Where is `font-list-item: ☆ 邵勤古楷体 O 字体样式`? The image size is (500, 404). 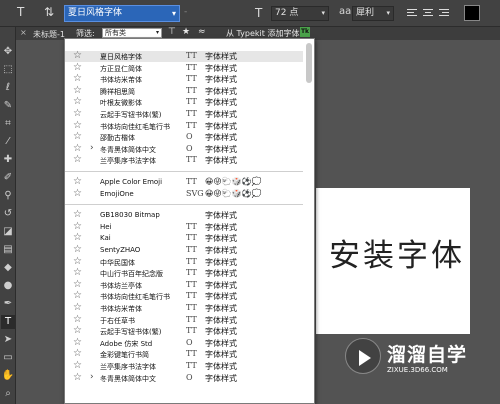
font-list-item: ☆ 邵勤古楷体 O 字体样式 is located at coordinates (184, 137).